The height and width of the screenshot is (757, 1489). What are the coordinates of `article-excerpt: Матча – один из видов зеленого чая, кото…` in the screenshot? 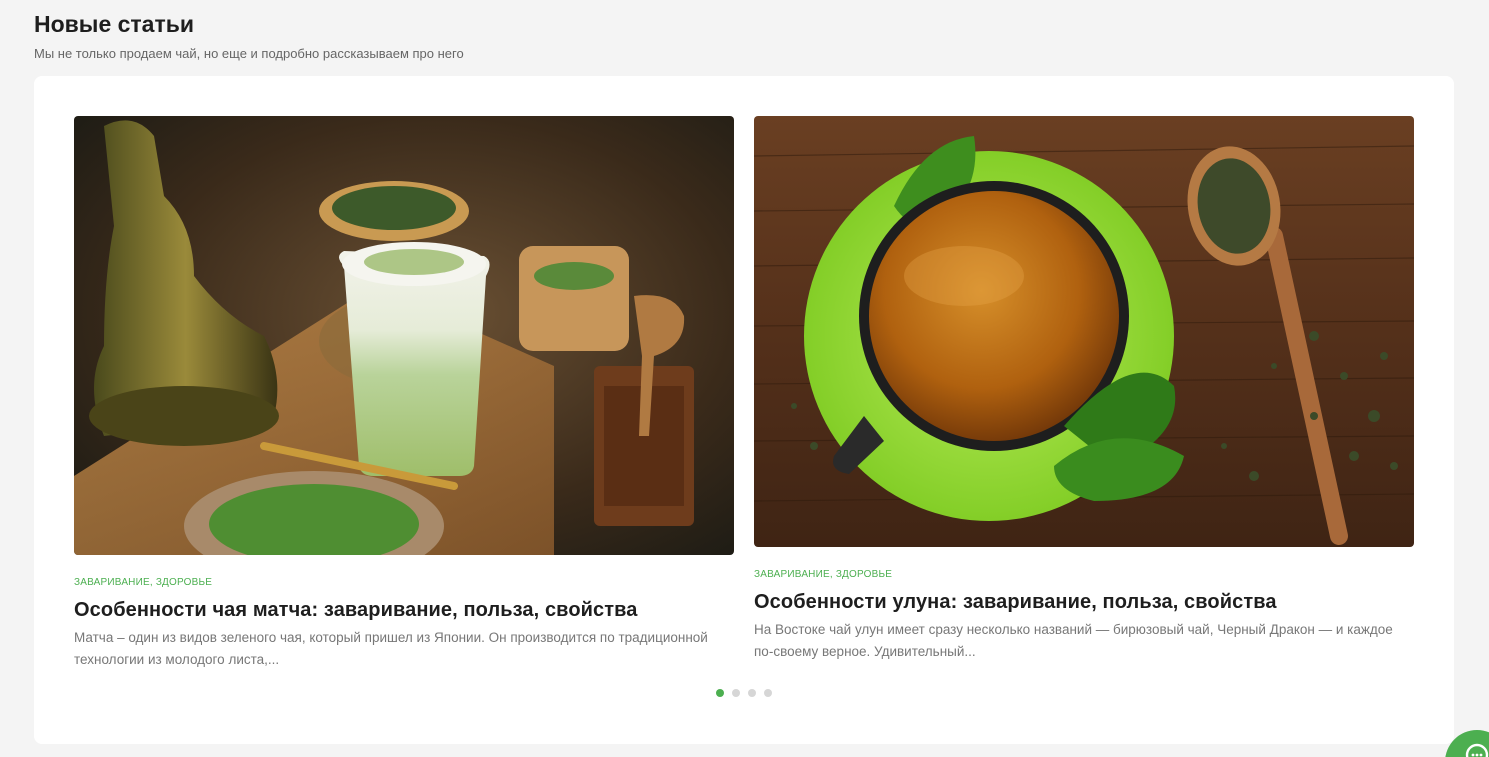 It's located at (391, 648).